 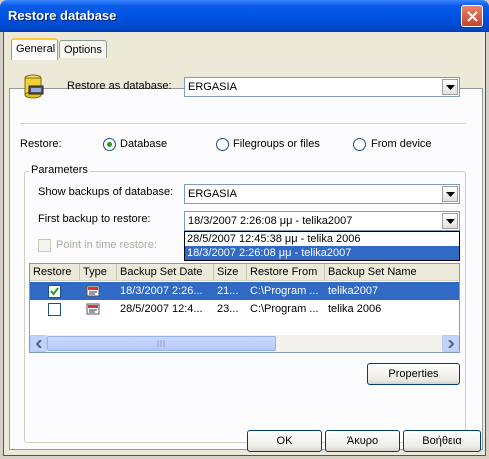 I want to click on column-header-type: Type, so click(x=98, y=272).